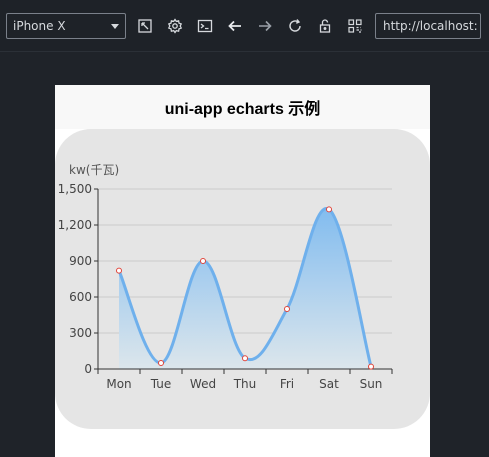  Describe the element at coordinates (115, 26) in the screenshot. I see `chevron-down-icon` at that location.